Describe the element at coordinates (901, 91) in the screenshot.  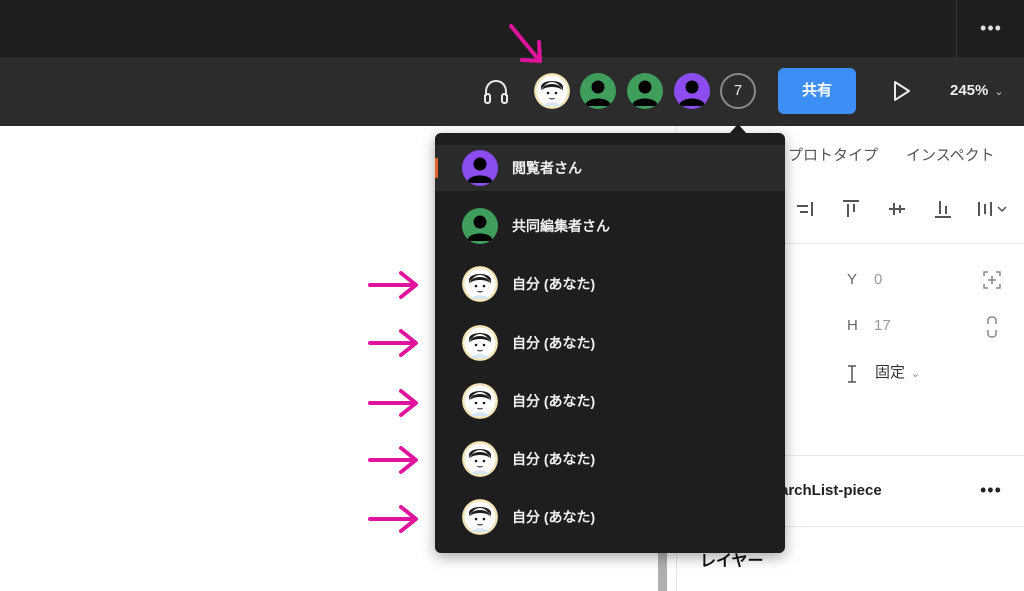
I see `play-icon` at that location.